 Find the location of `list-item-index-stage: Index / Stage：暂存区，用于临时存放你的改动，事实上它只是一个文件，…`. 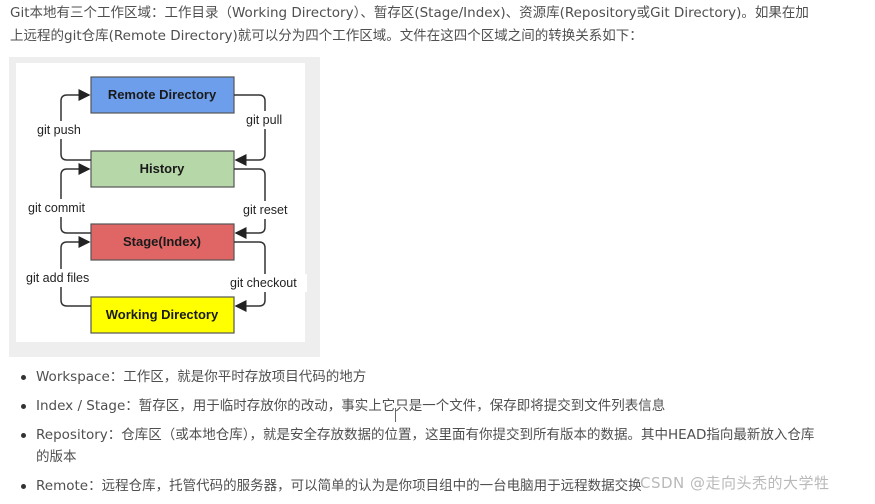

list-item-index-stage: Index / Stage：暂存区，用于临时存放你的改动，事实上它只是一个文件，… is located at coordinates (438, 406).